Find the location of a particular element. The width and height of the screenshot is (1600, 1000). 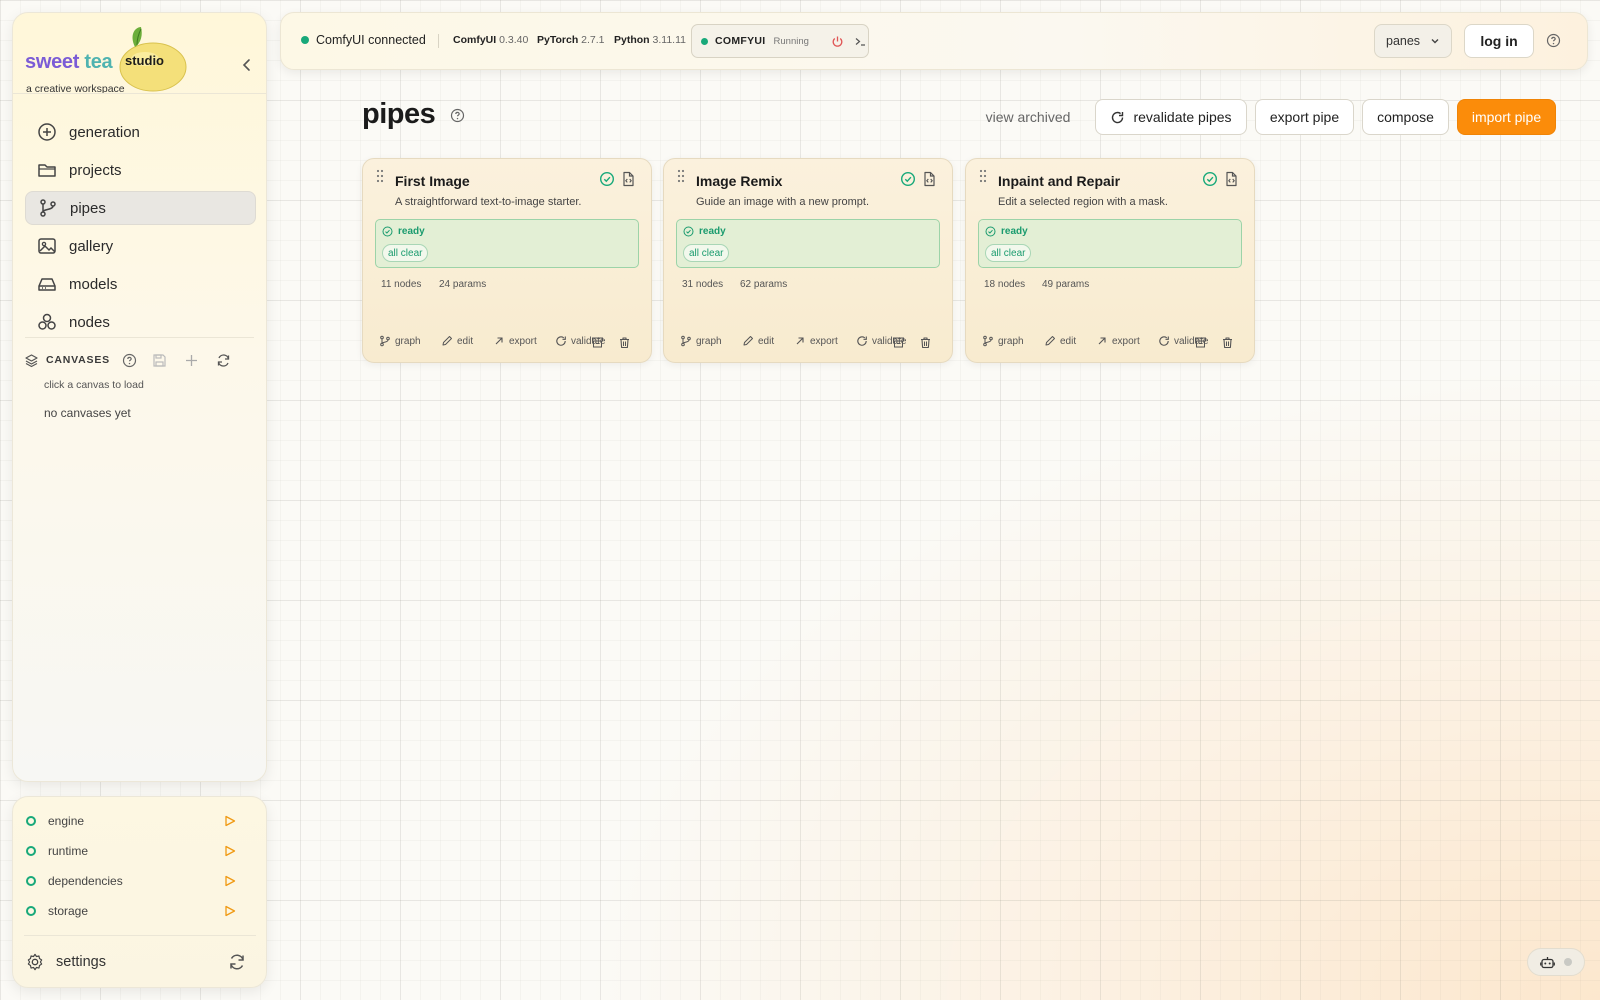

status-row-runtime: runtime is located at coordinates (131, 851).